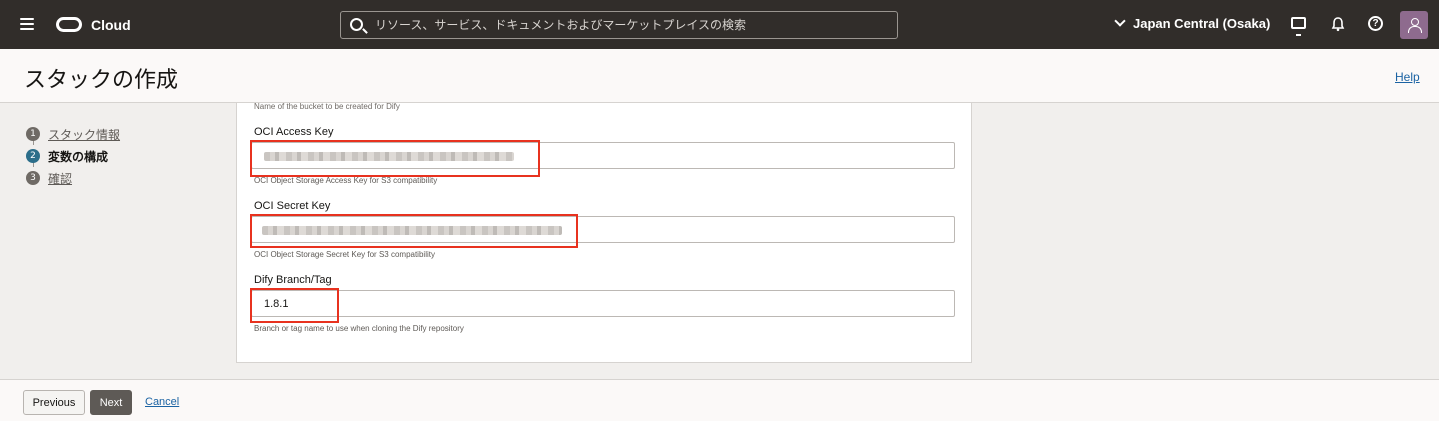  What do you see at coordinates (1414, 25) in the screenshot?
I see `user-avatar-icon` at bounding box center [1414, 25].